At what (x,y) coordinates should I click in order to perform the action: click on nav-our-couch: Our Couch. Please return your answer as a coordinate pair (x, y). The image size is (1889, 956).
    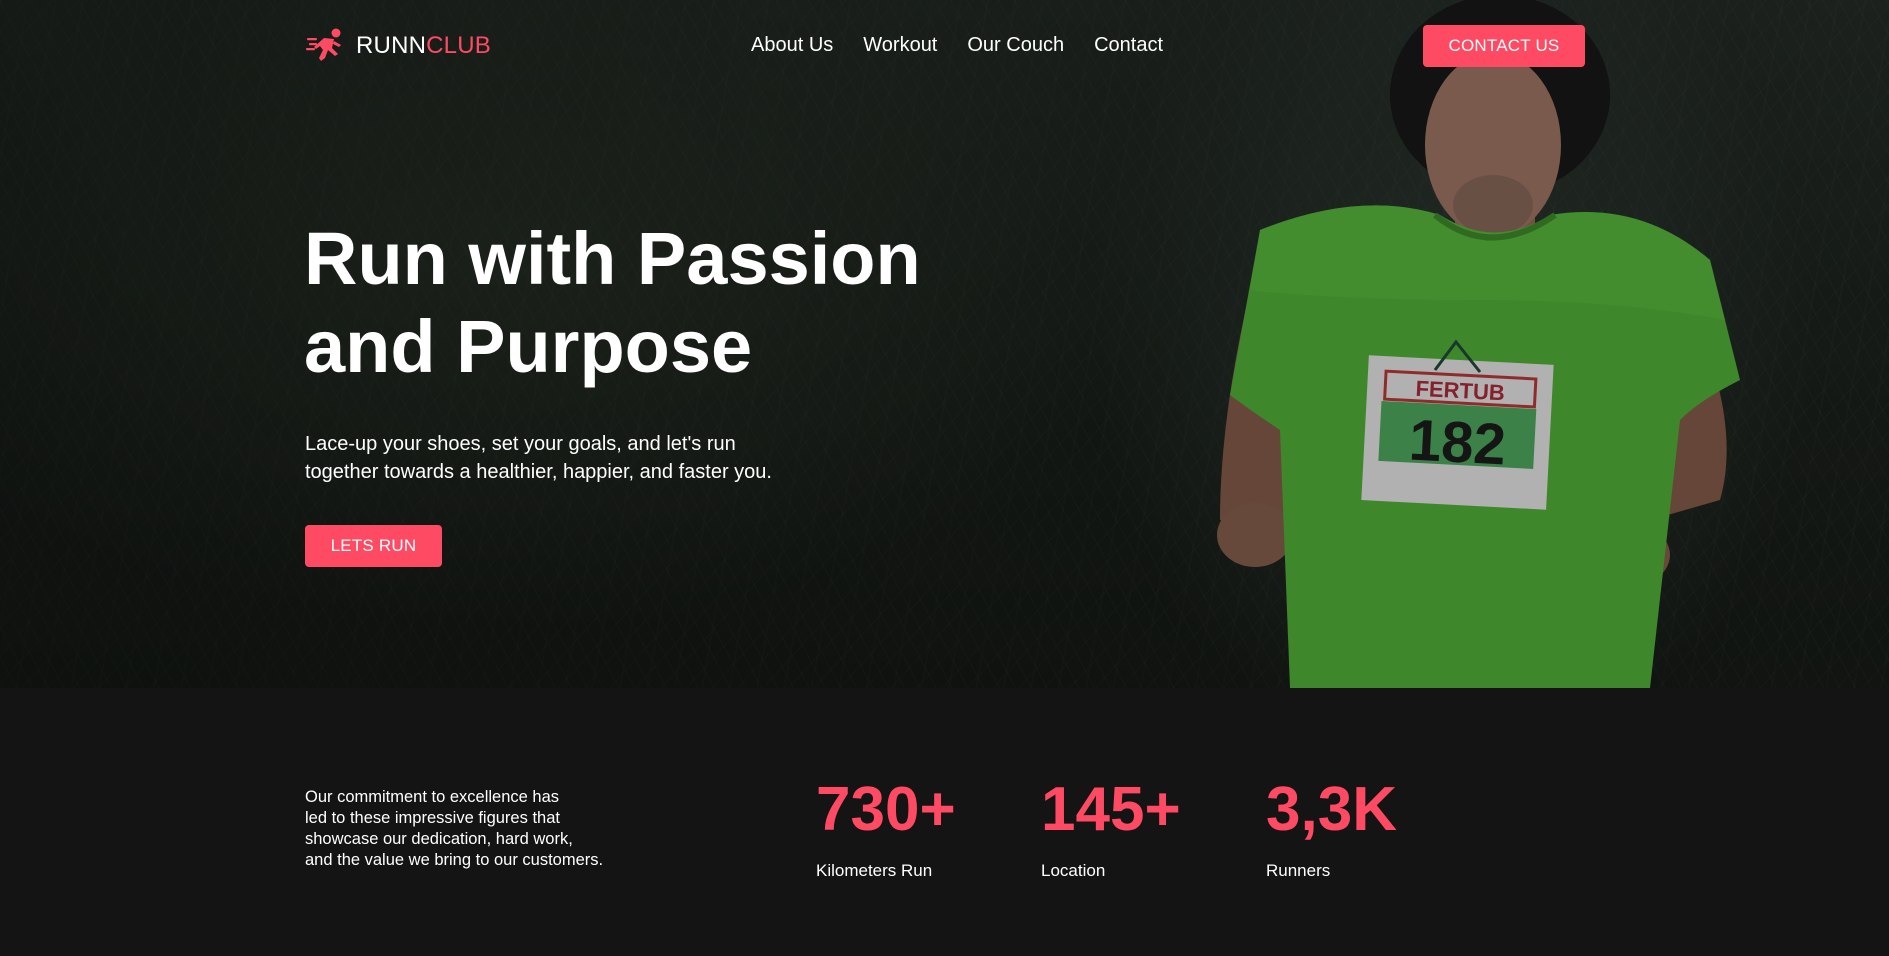
    Looking at the image, I should click on (1015, 45).